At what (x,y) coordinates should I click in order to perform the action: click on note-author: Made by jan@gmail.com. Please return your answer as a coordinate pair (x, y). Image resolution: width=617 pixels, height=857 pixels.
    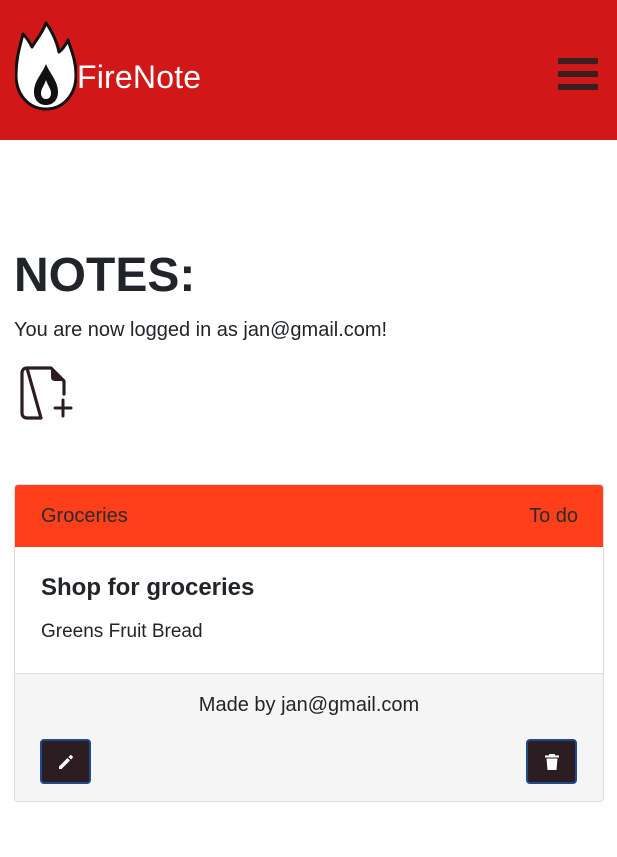
    Looking at the image, I should click on (309, 705).